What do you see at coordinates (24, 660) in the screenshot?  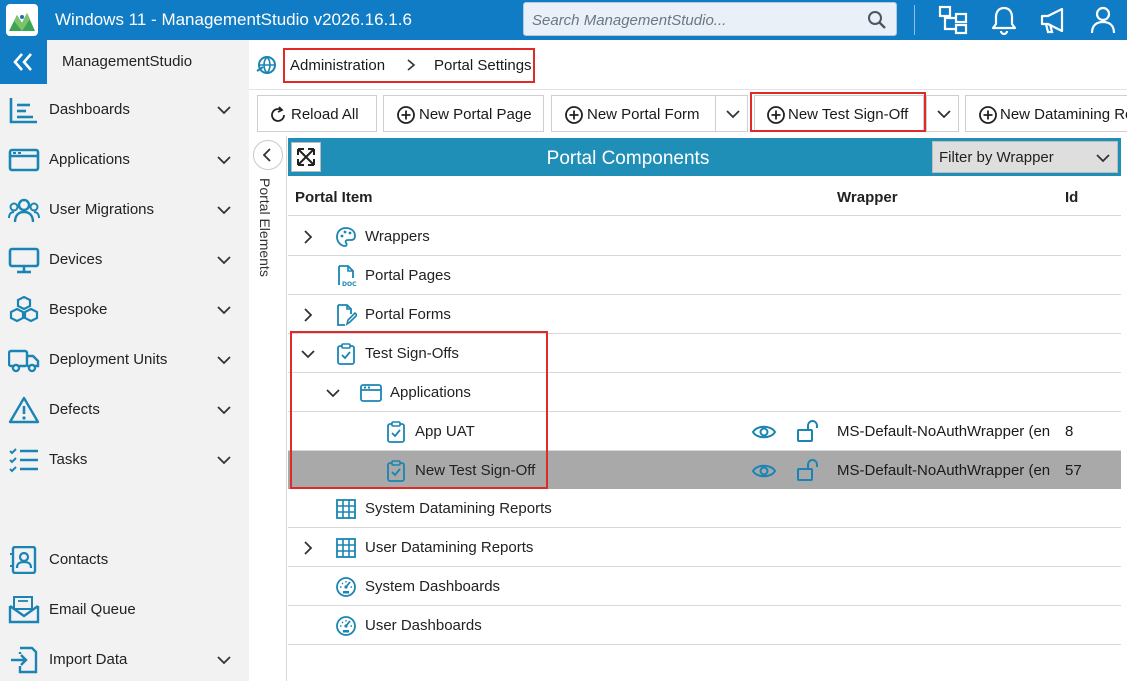 I see `import-icon` at bounding box center [24, 660].